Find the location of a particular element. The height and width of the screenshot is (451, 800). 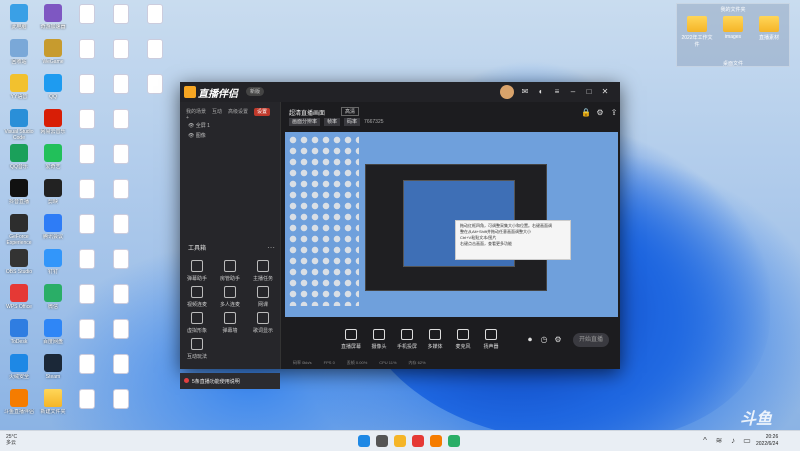

source-button: 麦克风 is located at coordinates (463, 339).